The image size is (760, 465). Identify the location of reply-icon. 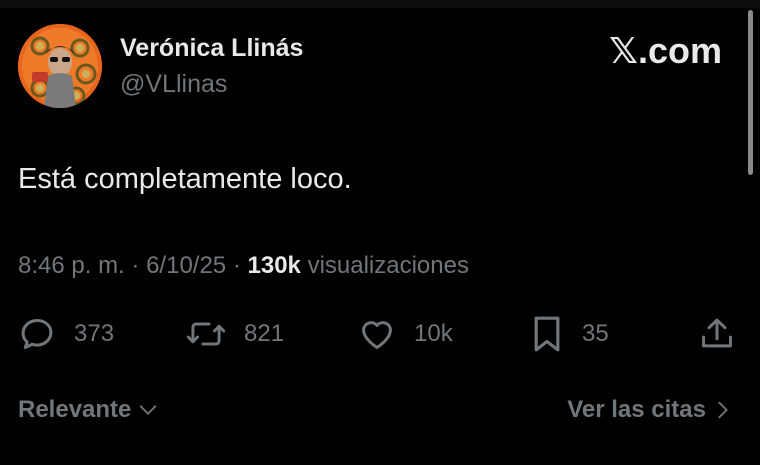
(37, 334).